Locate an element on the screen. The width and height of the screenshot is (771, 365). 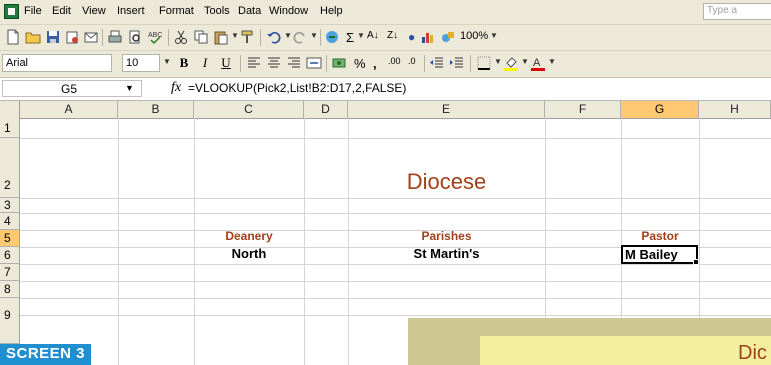
bold-button: B is located at coordinates (184, 63).